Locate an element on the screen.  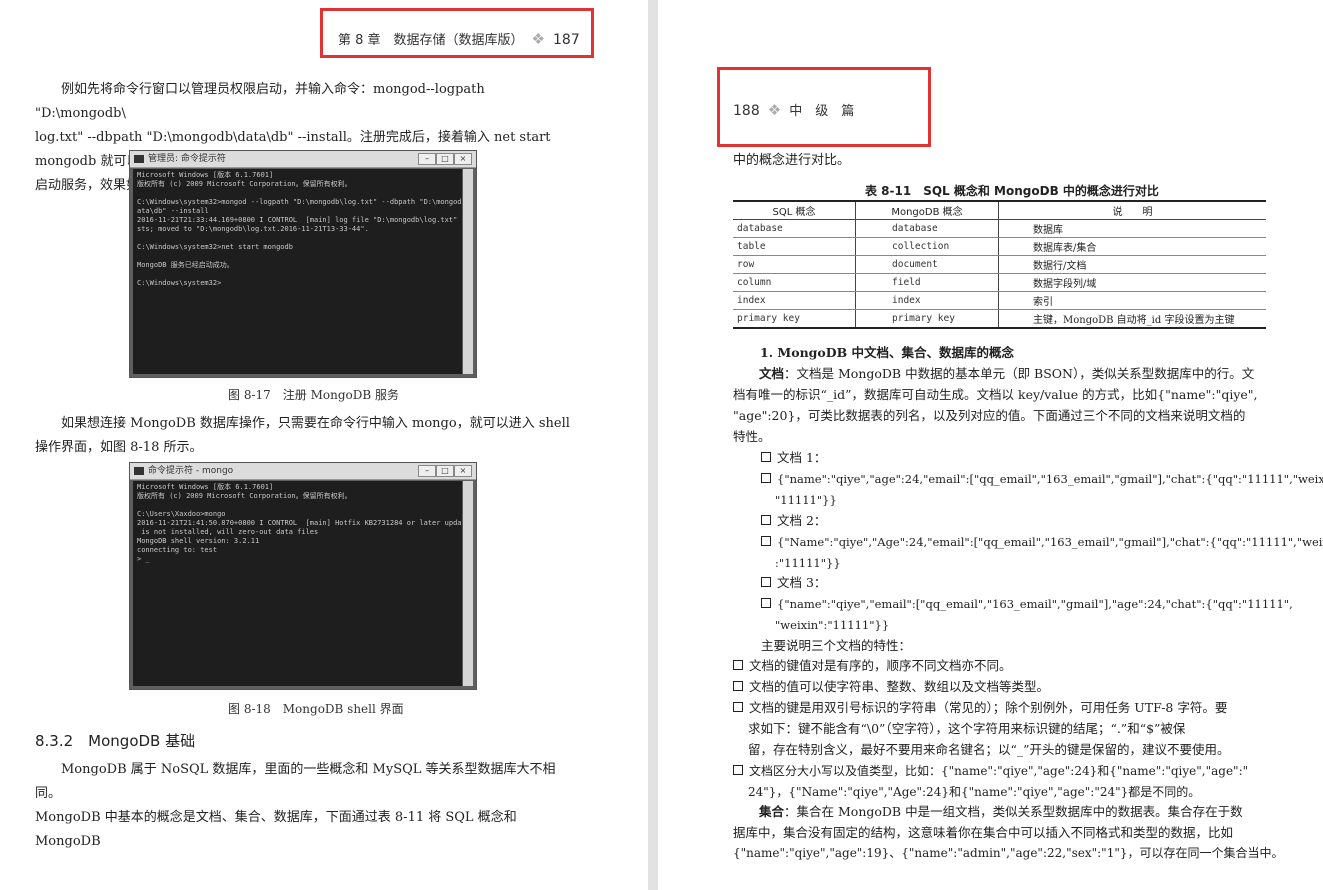
text: ：集合在 MongoDB 中是一组文档，类似关系型数据库中的数据表。集合存在于数 is located at coordinates (1013, 811).